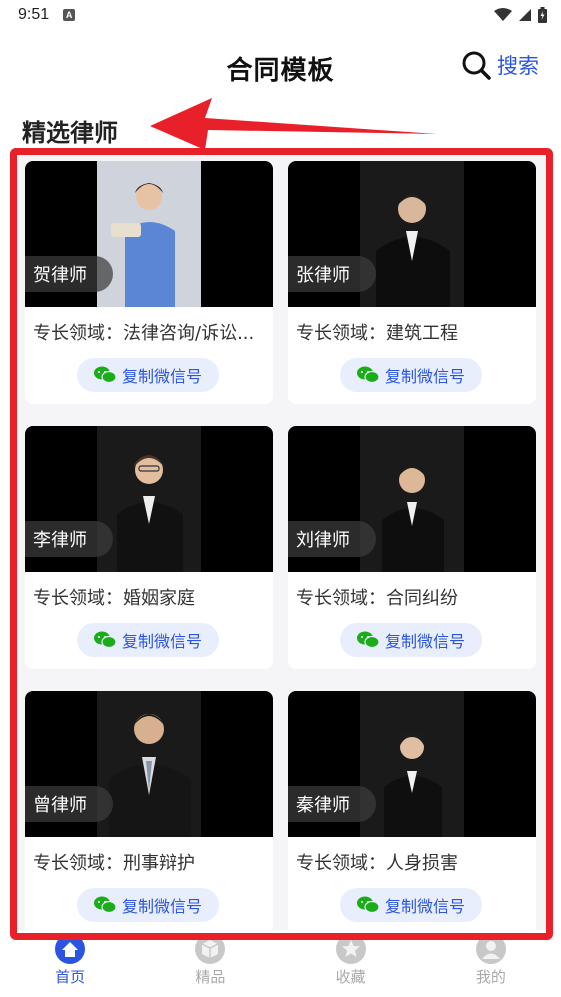 The image size is (561, 997). Describe the element at coordinates (490, 949) in the screenshot. I see `user-icon` at that location.